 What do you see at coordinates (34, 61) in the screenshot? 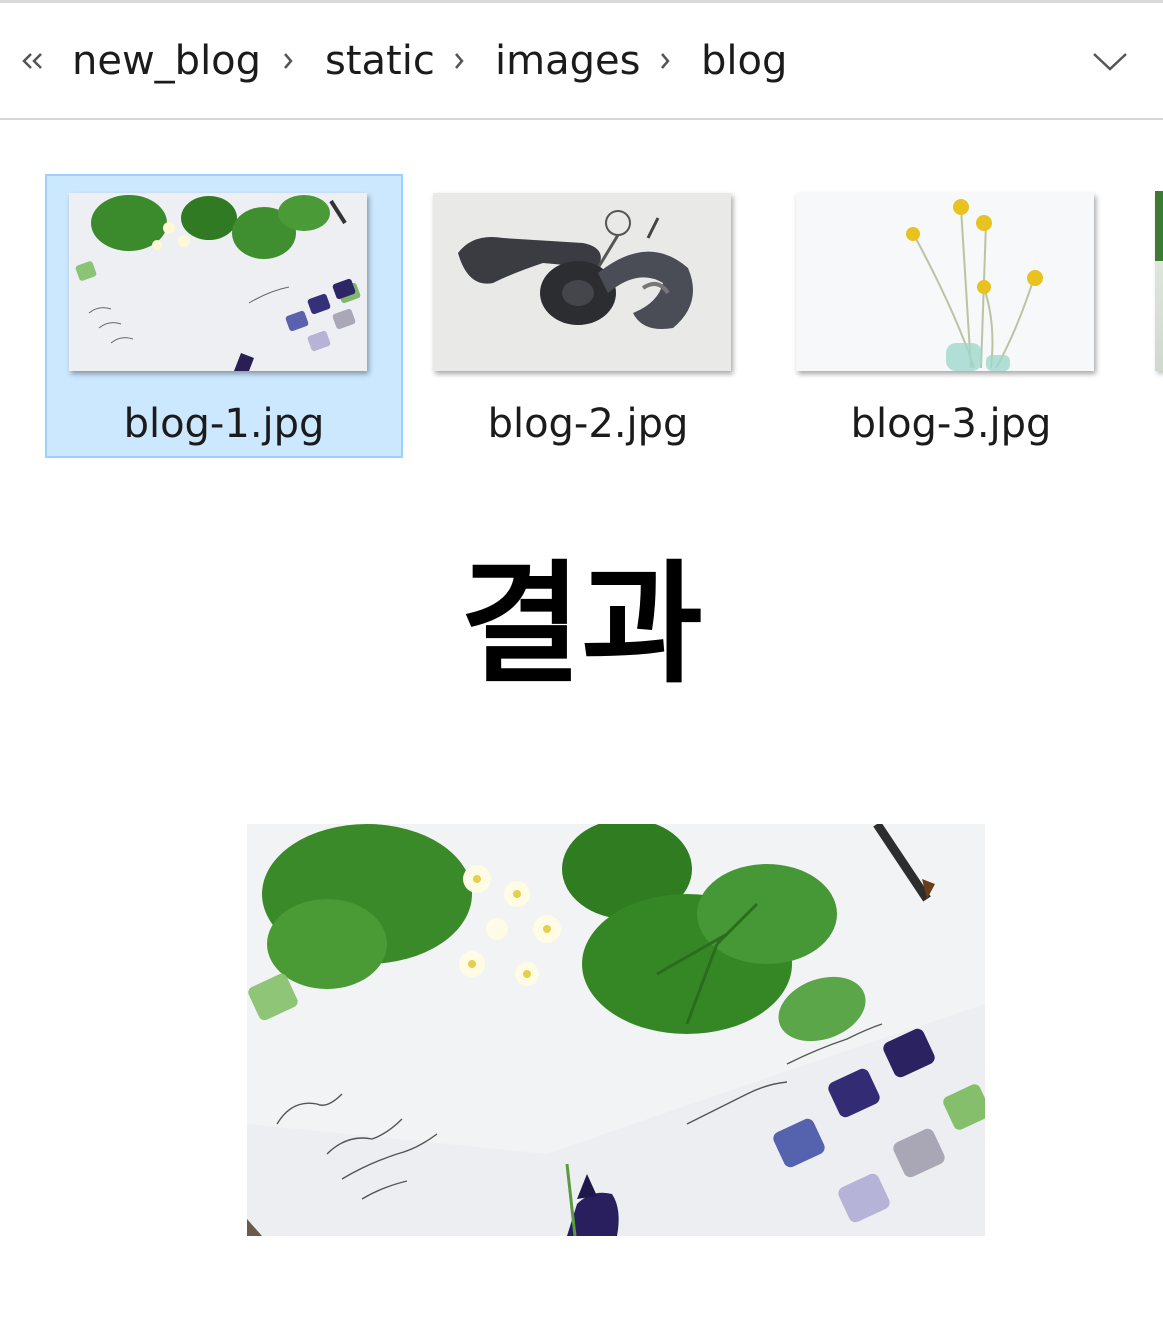
I see `double-chevron-left-icon` at bounding box center [34, 61].